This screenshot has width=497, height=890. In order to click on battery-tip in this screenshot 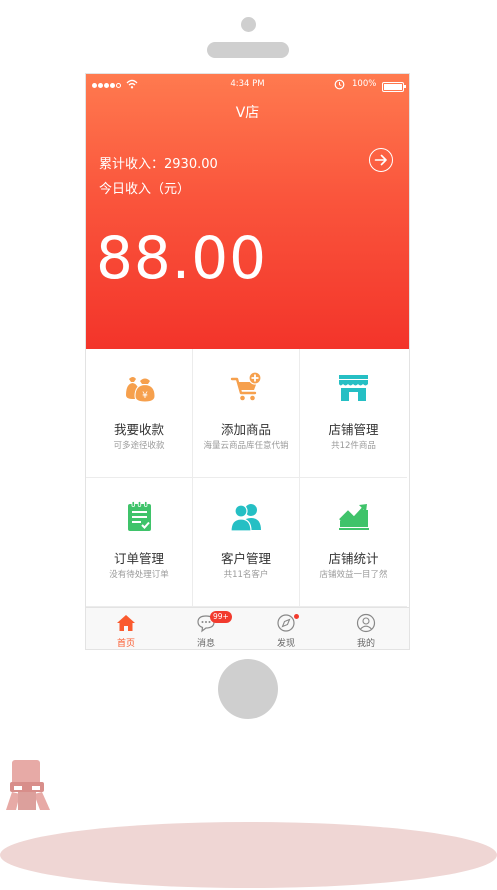, I will do `click(405, 86)`.